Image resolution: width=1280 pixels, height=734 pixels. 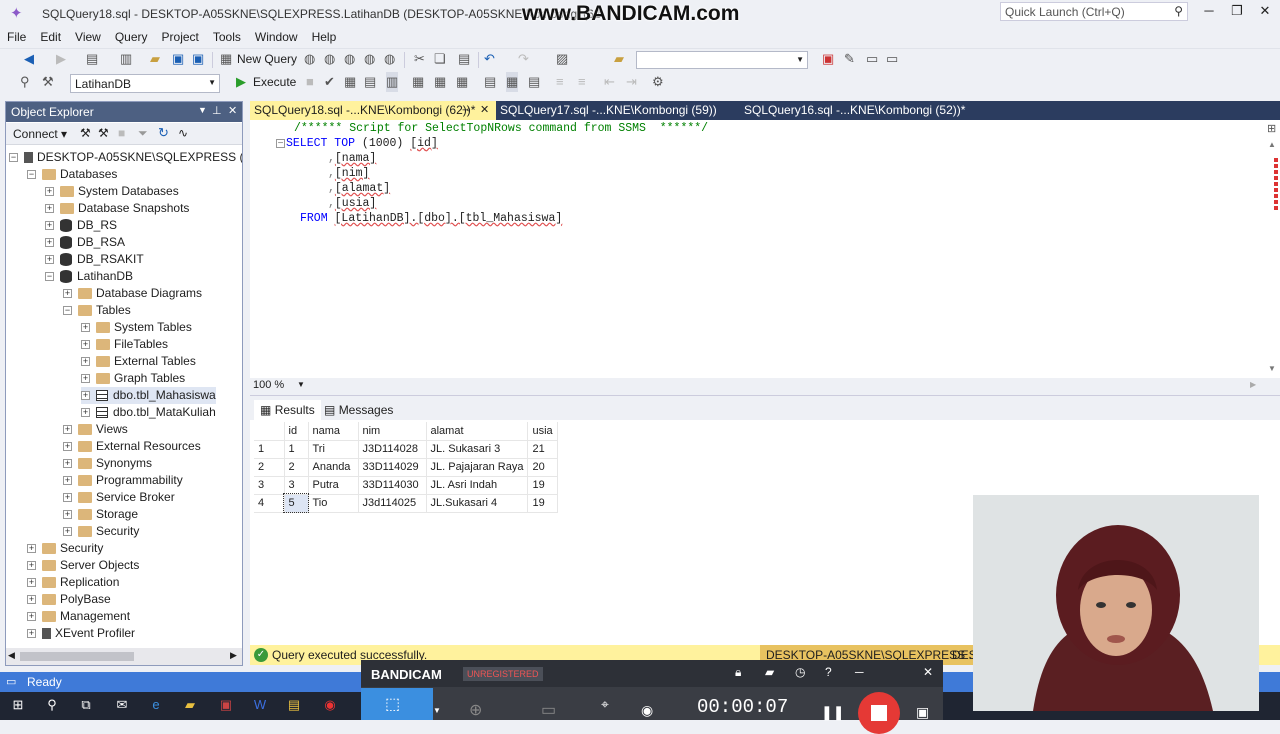 I want to click on tab-messages: ▤ Messages, so click(x=358, y=410).